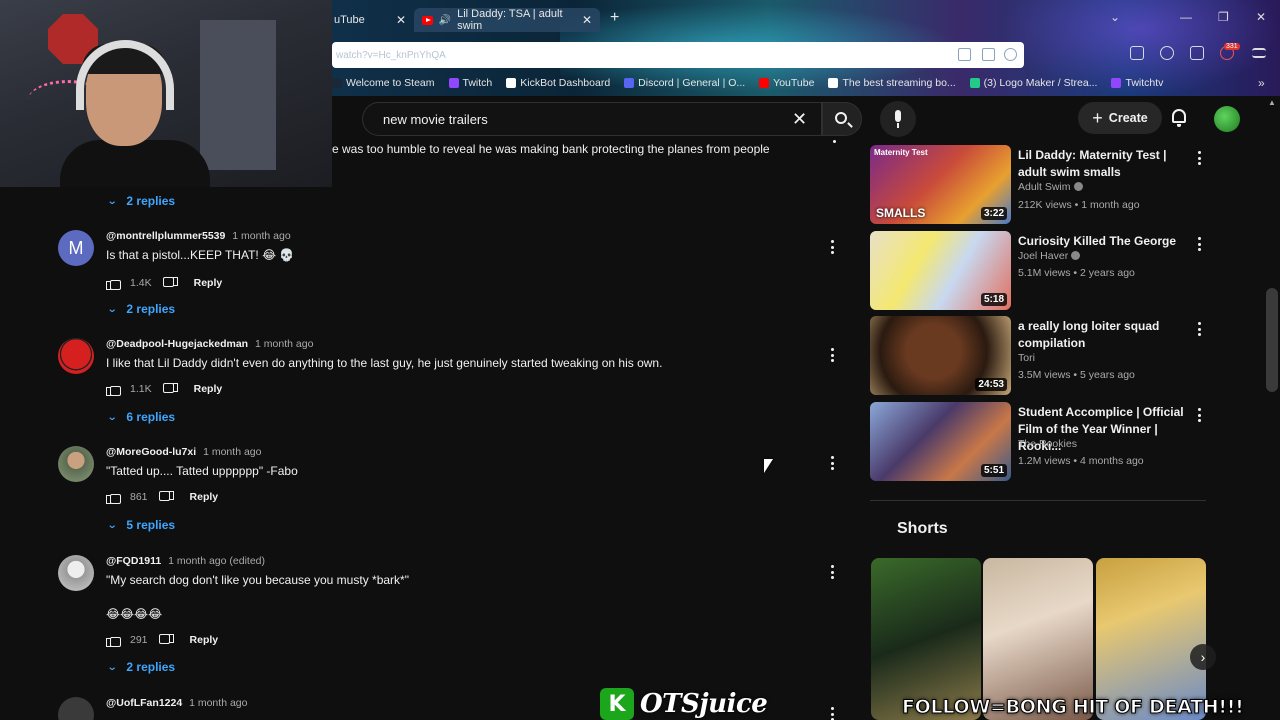 This screenshot has width=1280, height=720. I want to click on maximize-icon: ❐, so click(1223, 17).